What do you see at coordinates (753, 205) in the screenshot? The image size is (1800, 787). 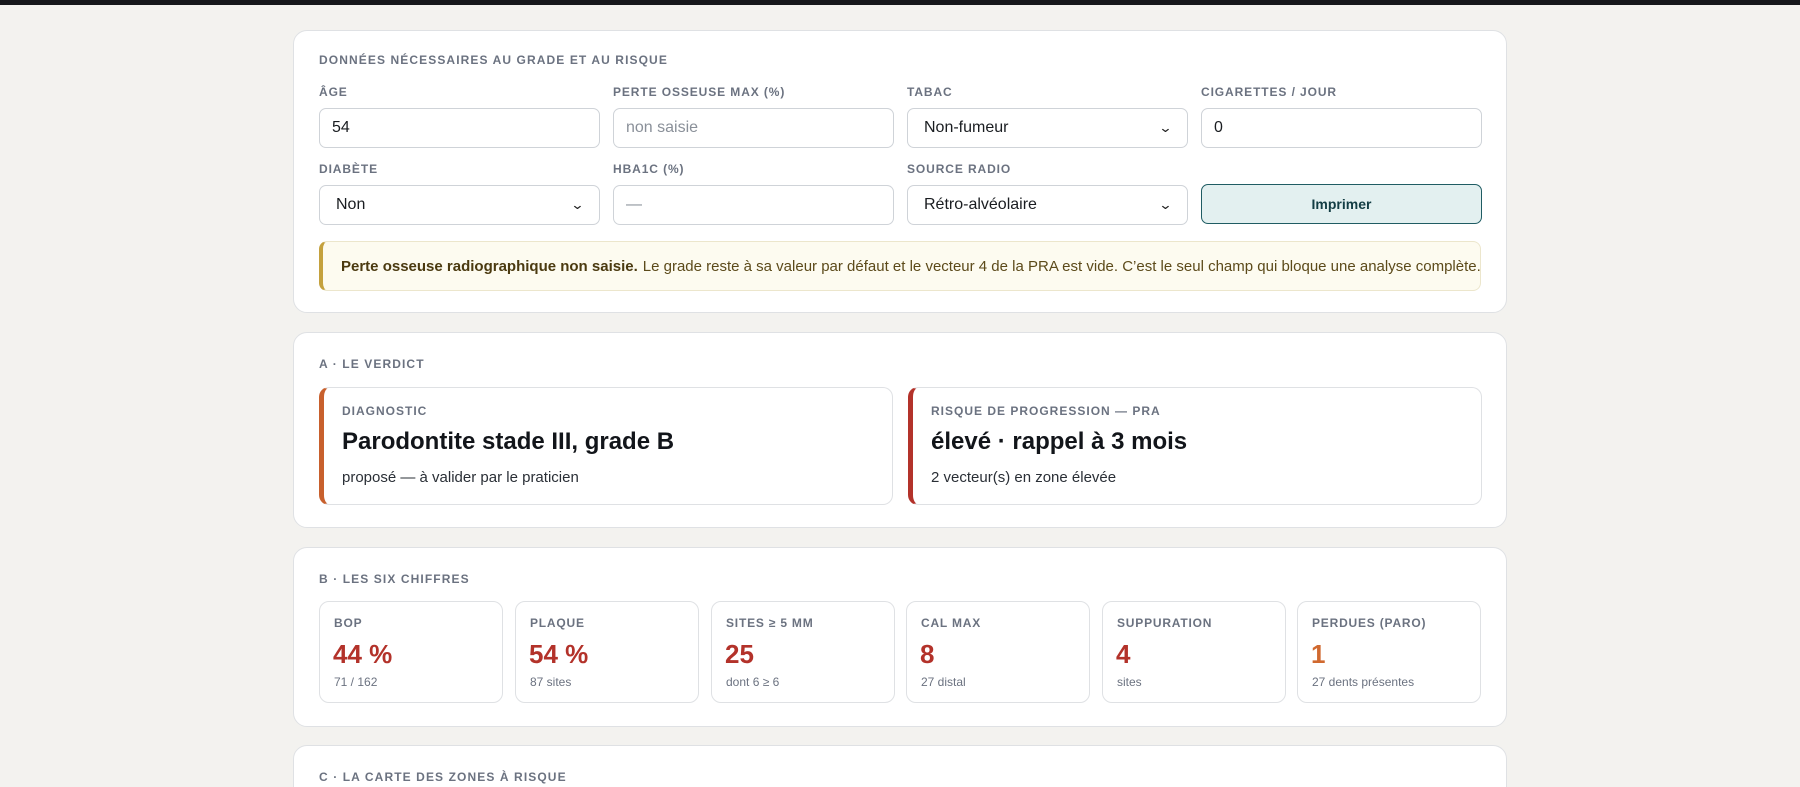 I see `hba1c-input: —` at bounding box center [753, 205].